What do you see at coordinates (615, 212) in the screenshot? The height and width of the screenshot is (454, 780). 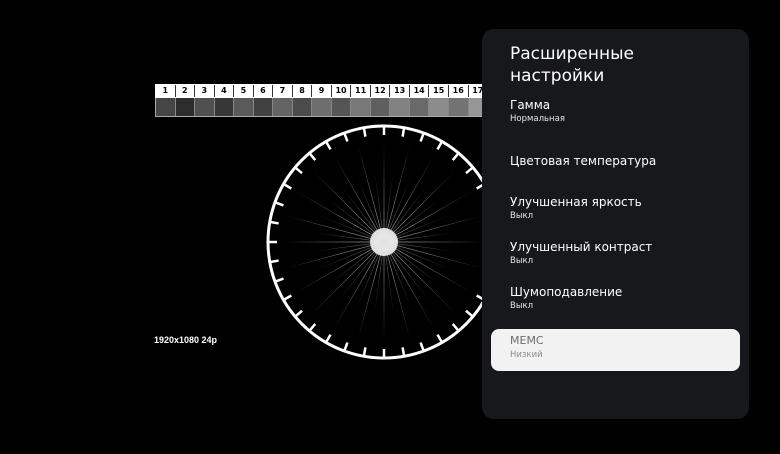 I see `menu-item-enhanced-brightness: Улучшенная яркость Выкл` at bounding box center [615, 212].